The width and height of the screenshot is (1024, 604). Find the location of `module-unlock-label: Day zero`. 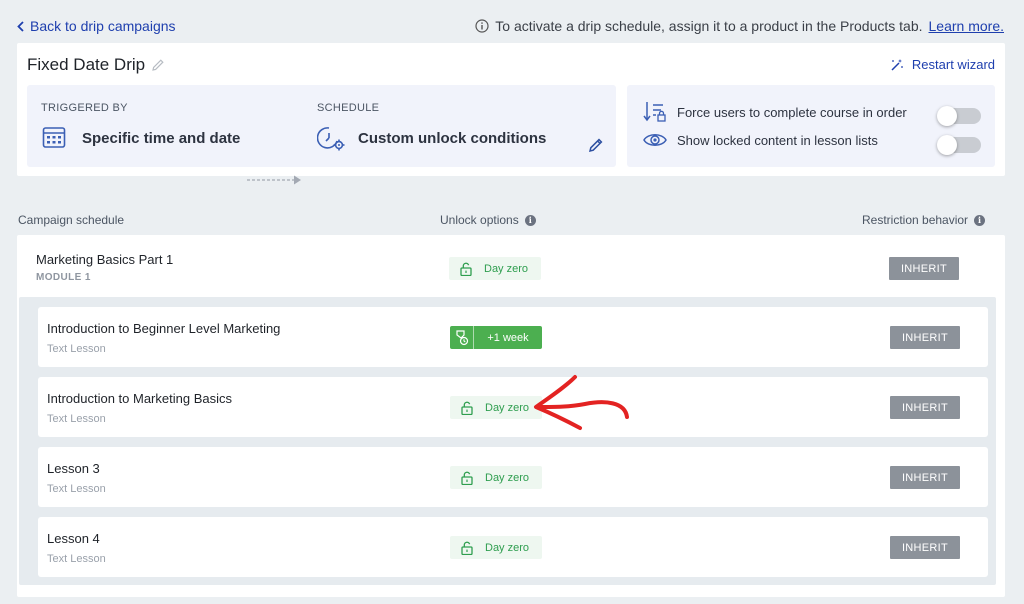

module-unlock-label: Day zero is located at coordinates (506, 268).